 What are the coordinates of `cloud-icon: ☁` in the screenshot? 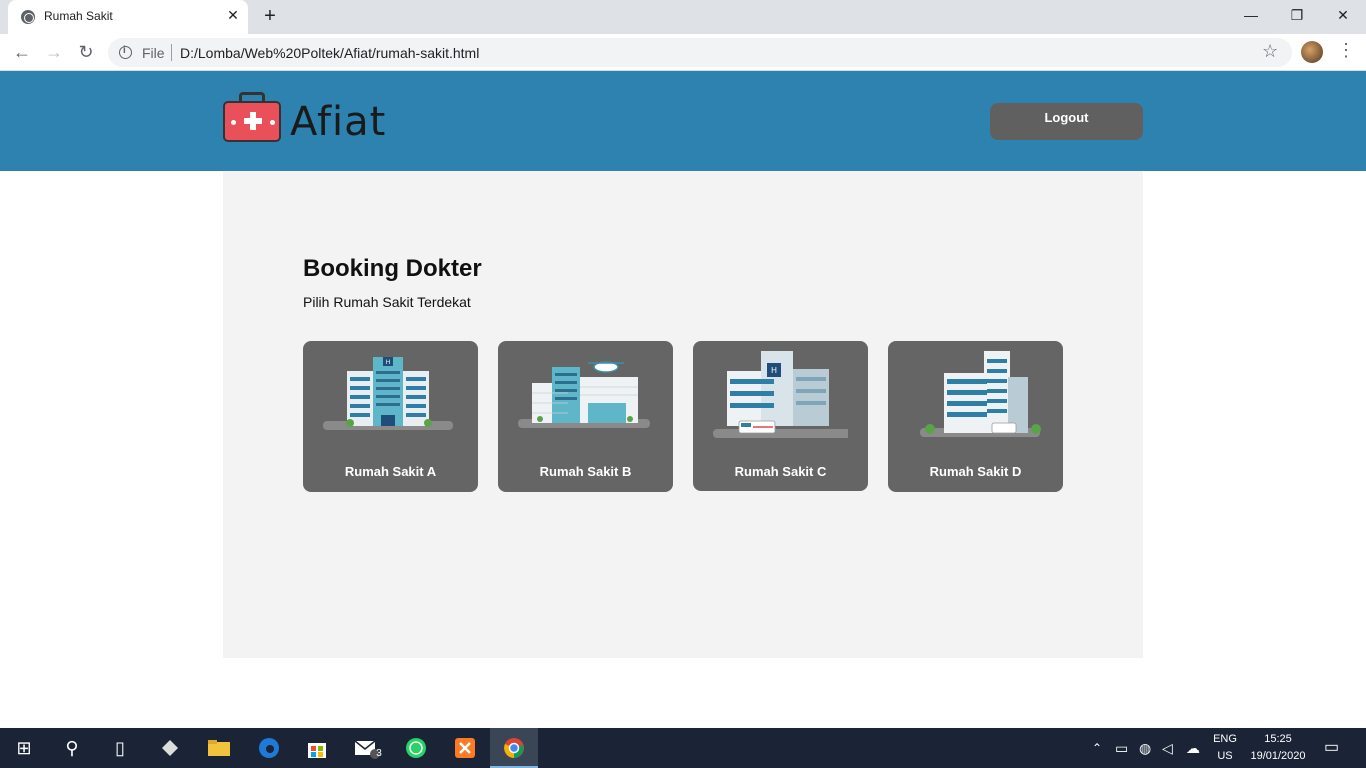 It's located at (1193, 748).